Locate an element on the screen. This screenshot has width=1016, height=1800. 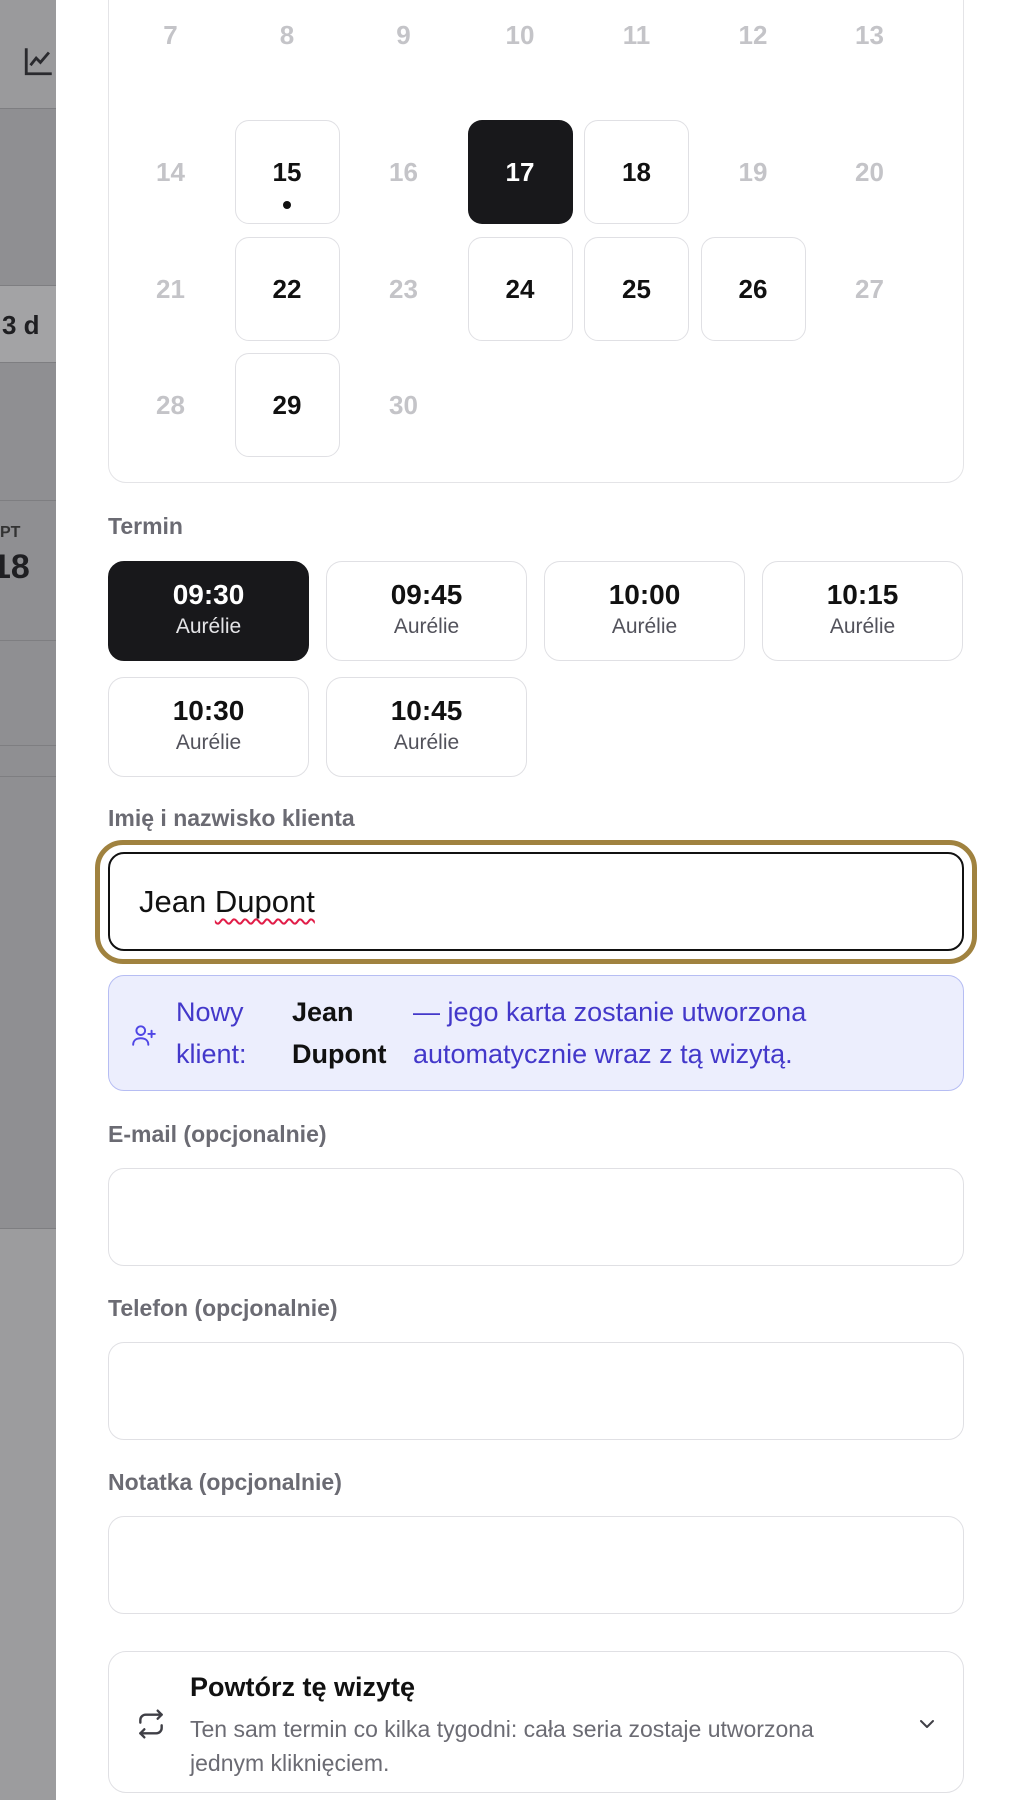
time-slot-button: 10:00 Aurélie is located at coordinates (644, 611).